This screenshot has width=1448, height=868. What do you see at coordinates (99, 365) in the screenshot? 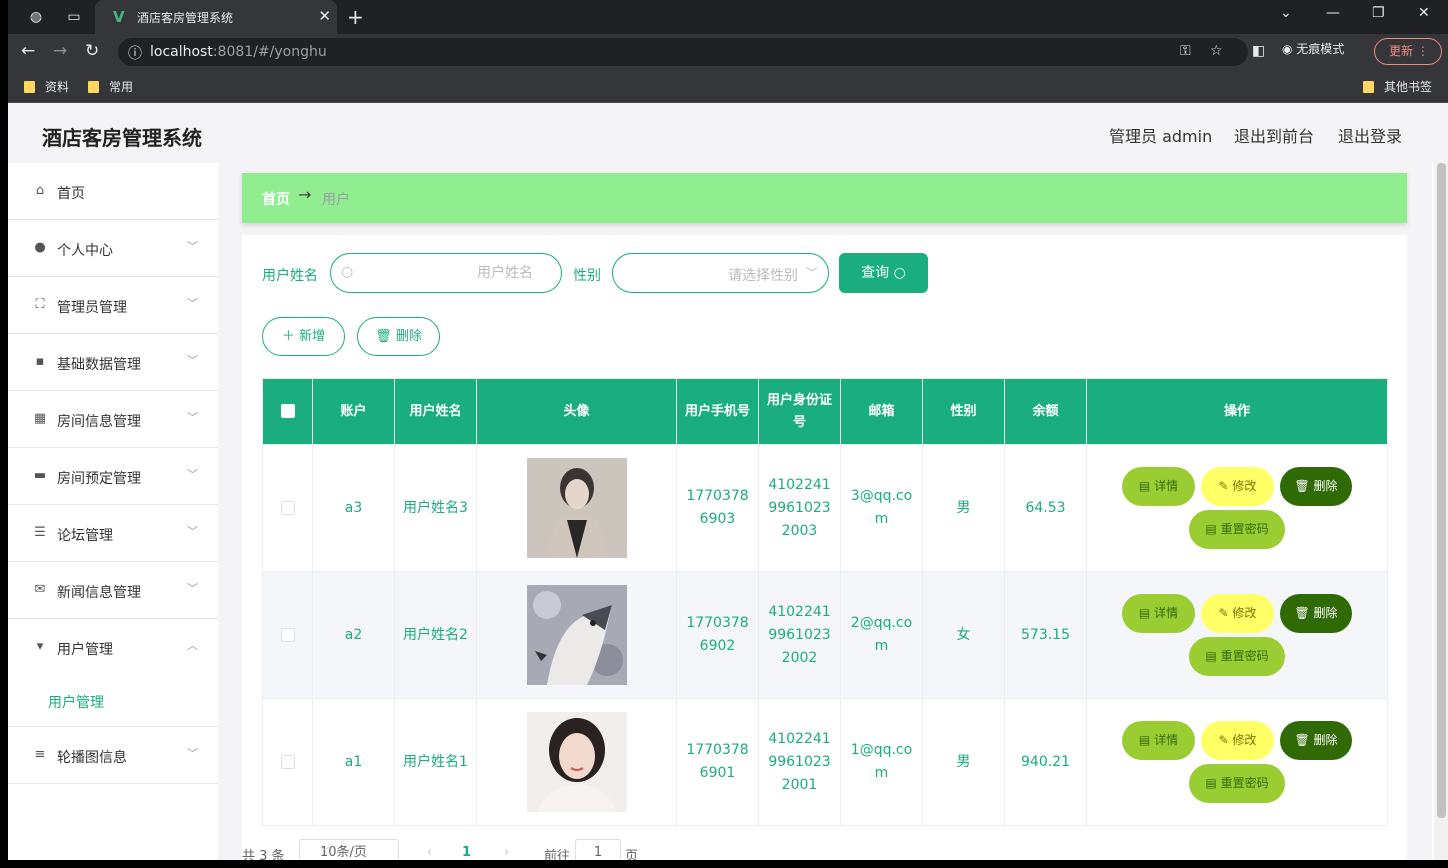
I see `sidebar-item-label: 基础数据管理` at bounding box center [99, 365].